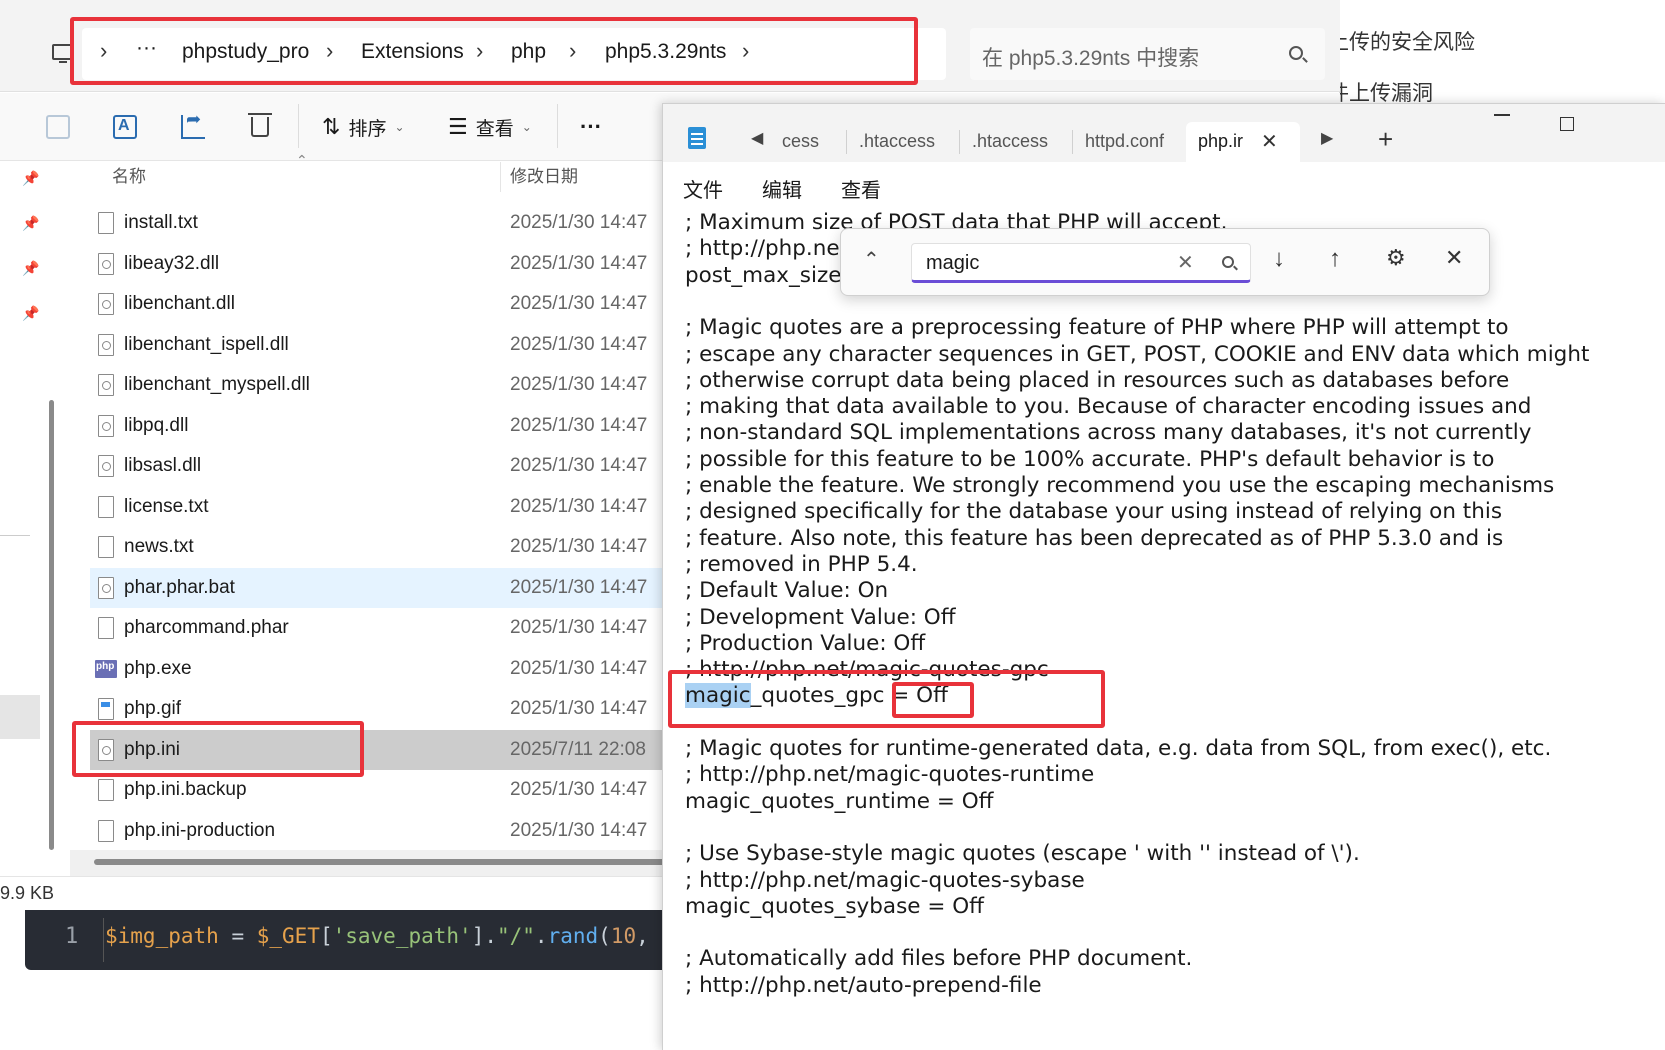 Image resolution: width=1665 pixels, height=1050 pixels. What do you see at coordinates (897, 142) in the screenshot?
I see `tab-htaccess-1: .htaccess` at bounding box center [897, 142].